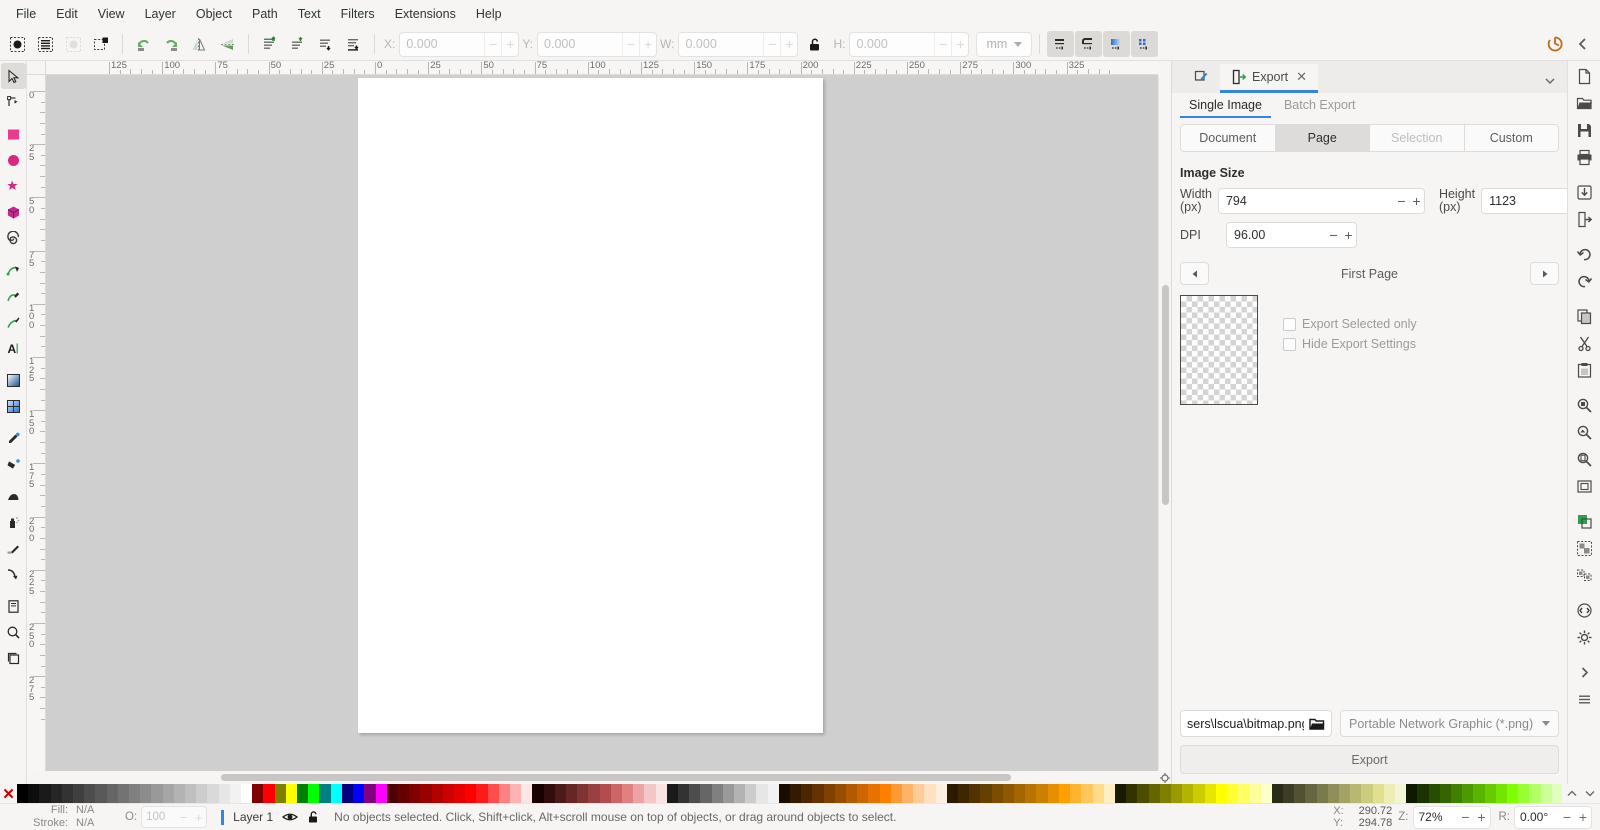  What do you see at coordinates (111, 14) in the screenshot?
I see `menu-view: View` at bounding box center [111, 14].